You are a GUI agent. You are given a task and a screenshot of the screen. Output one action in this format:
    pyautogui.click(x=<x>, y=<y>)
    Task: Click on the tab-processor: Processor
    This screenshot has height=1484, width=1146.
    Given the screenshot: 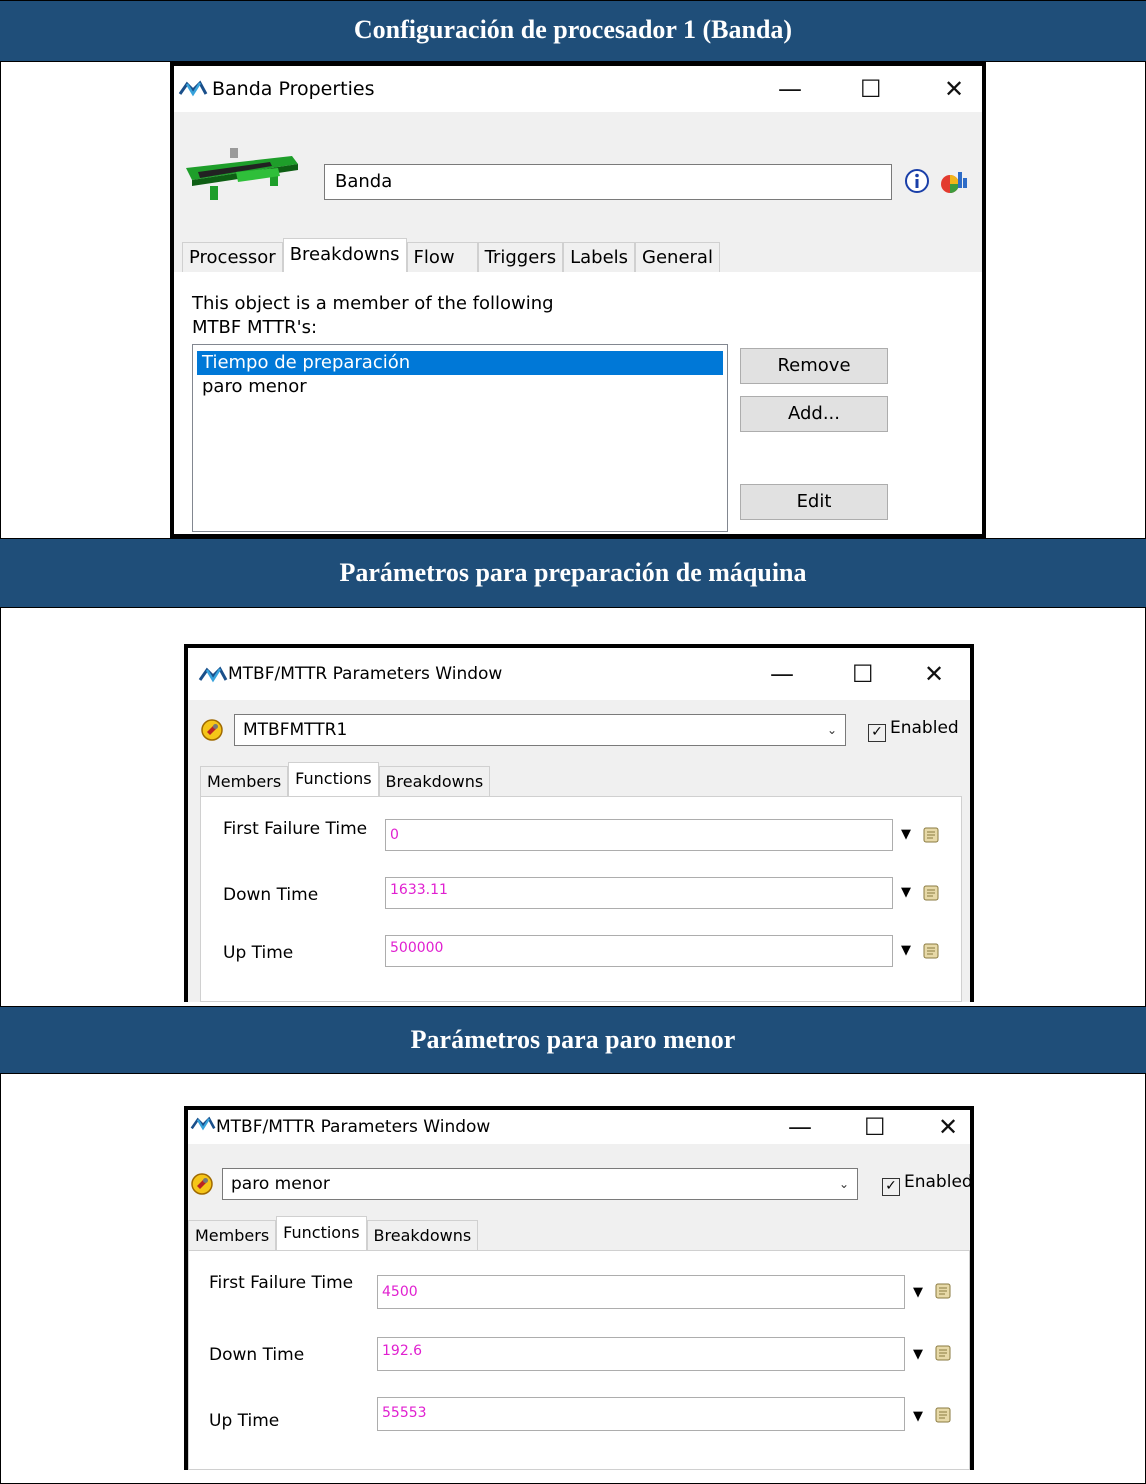 What is the action you would take?
    pyautogui.click(x=232, y=257)
    